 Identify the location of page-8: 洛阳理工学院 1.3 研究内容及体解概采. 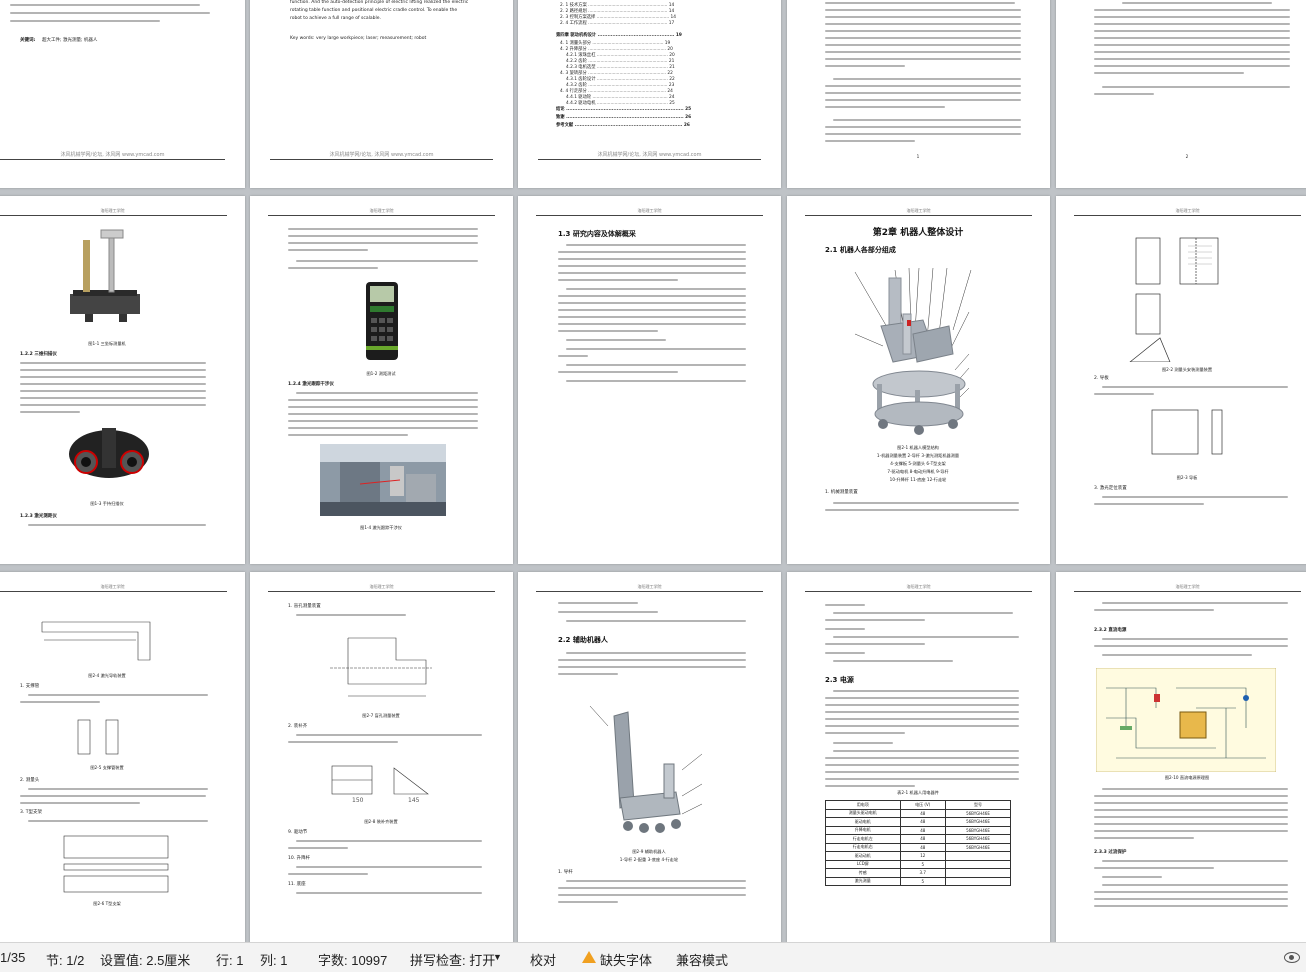
(649, 380).